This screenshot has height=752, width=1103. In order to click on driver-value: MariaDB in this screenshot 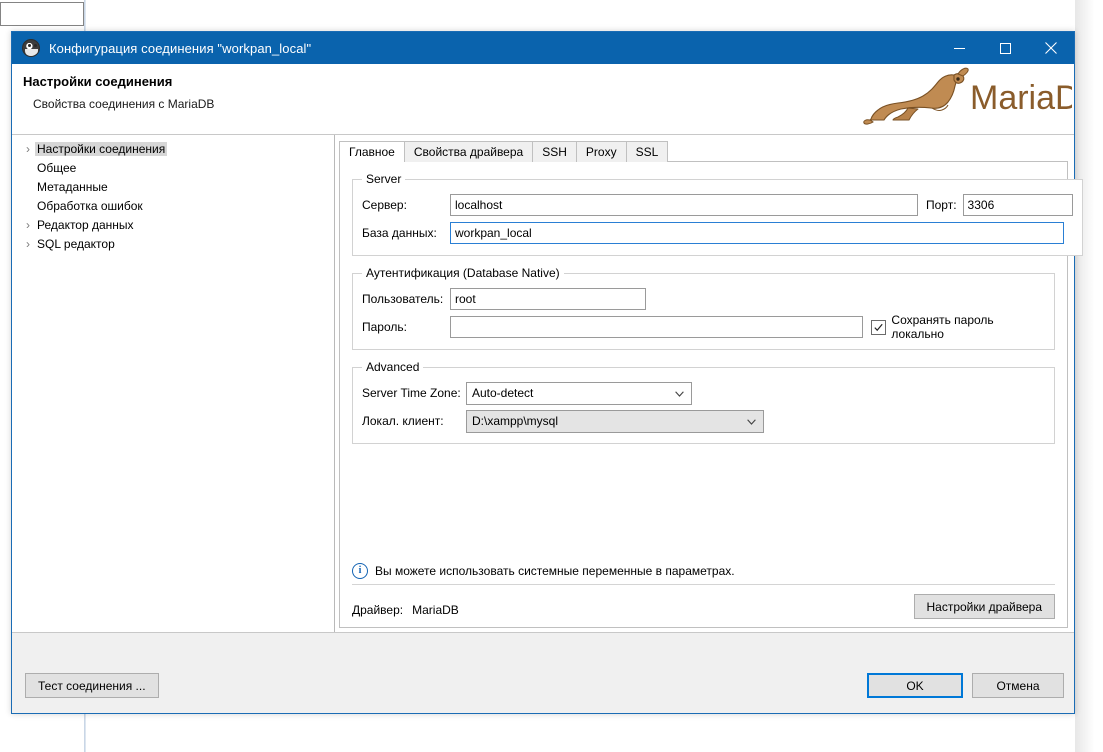, I will do `click(435, 610)`.